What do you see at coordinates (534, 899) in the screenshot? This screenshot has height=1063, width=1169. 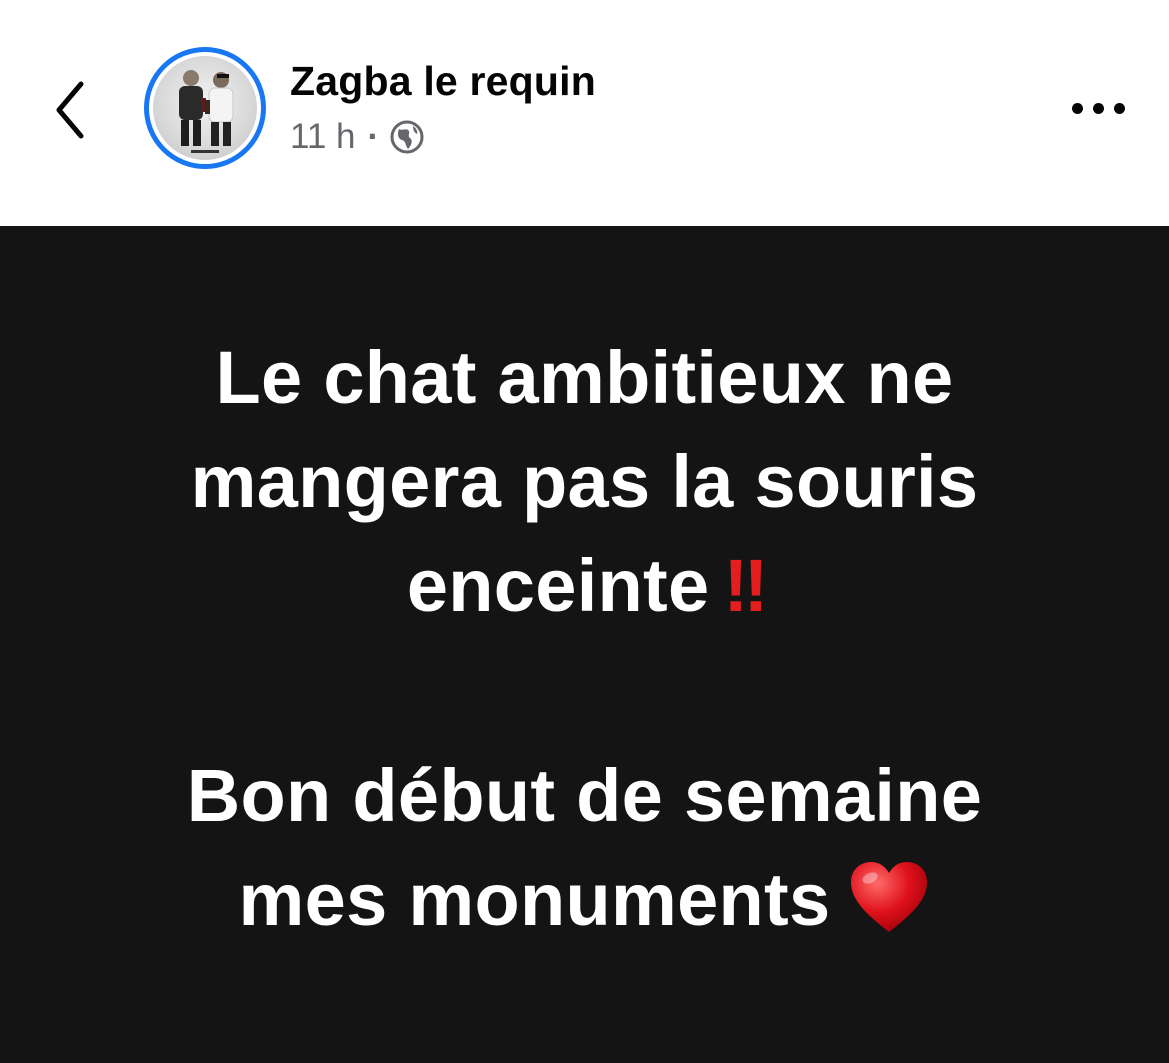 I see `post-line-text: mes monuments` at bounding box center [534, 899].